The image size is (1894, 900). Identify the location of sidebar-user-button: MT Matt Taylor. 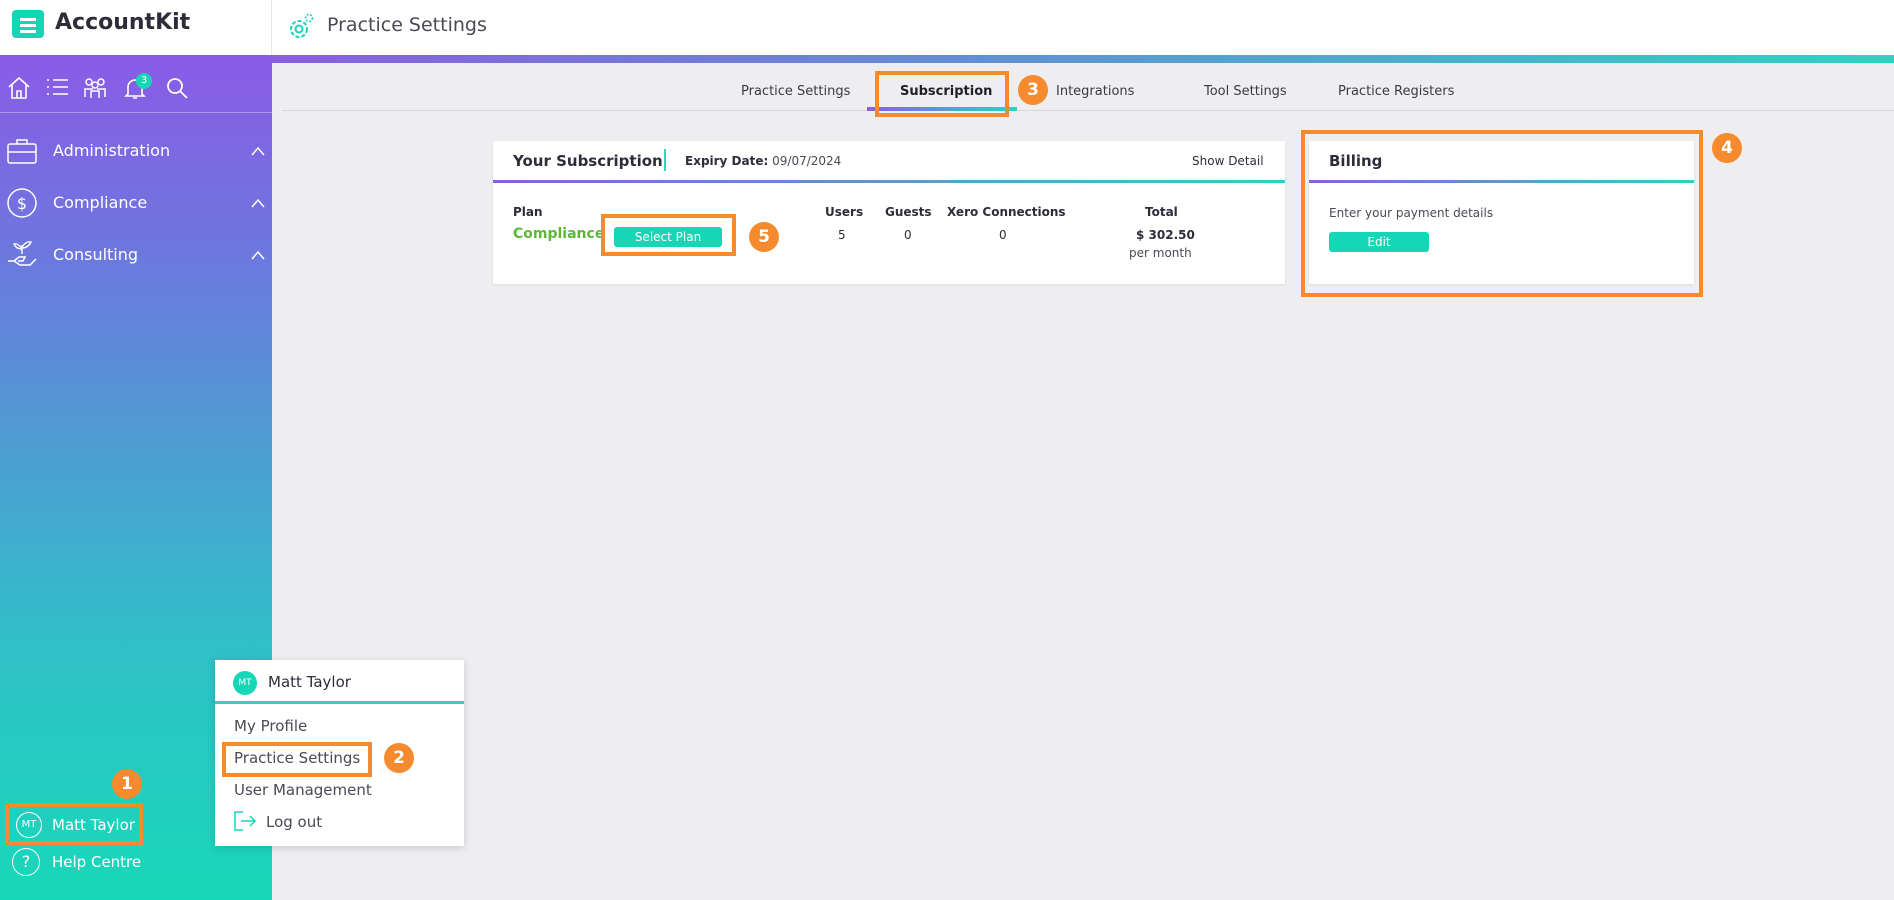
(74, 824).